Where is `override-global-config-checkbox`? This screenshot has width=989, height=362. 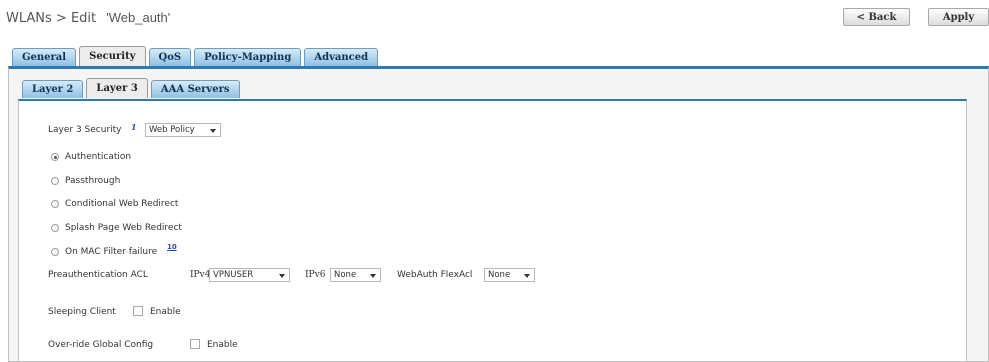
override-global-config-checkbox is located at coordinates (195, 344).